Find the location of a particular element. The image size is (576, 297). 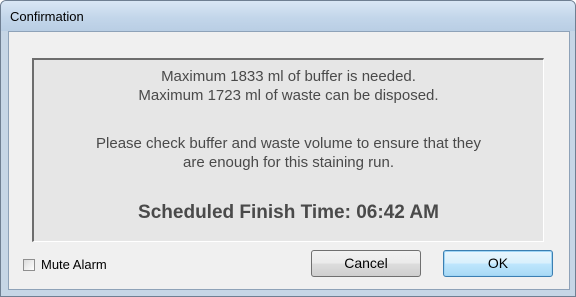

mute-alarm-label: Mute Alarm is located at coordinates (74, 264).